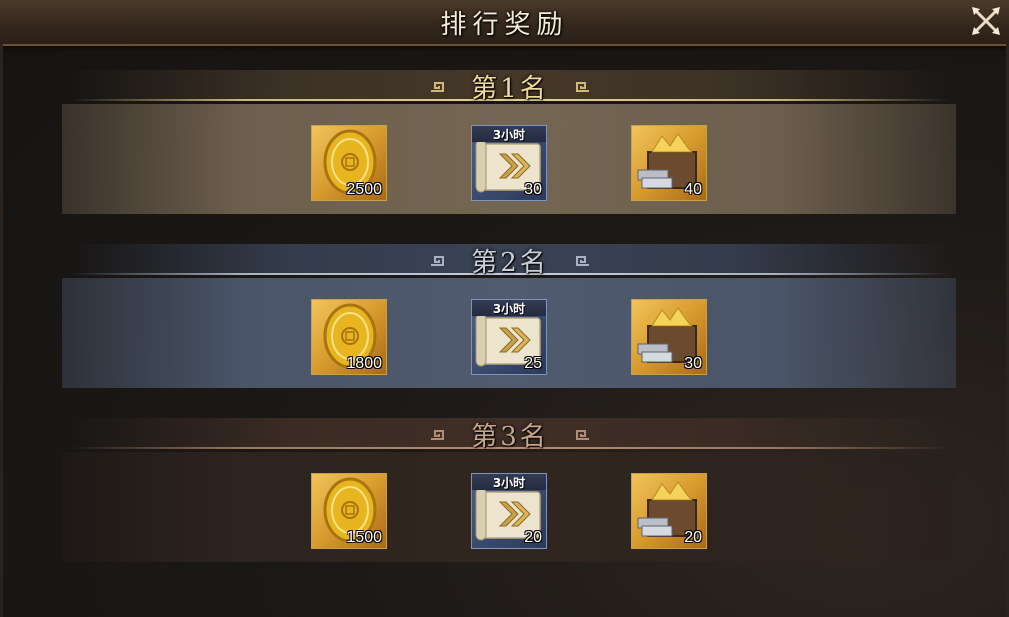 The image size is (1009, 617). I want to click on rank-header-2: 第2名, so click(510, 261).